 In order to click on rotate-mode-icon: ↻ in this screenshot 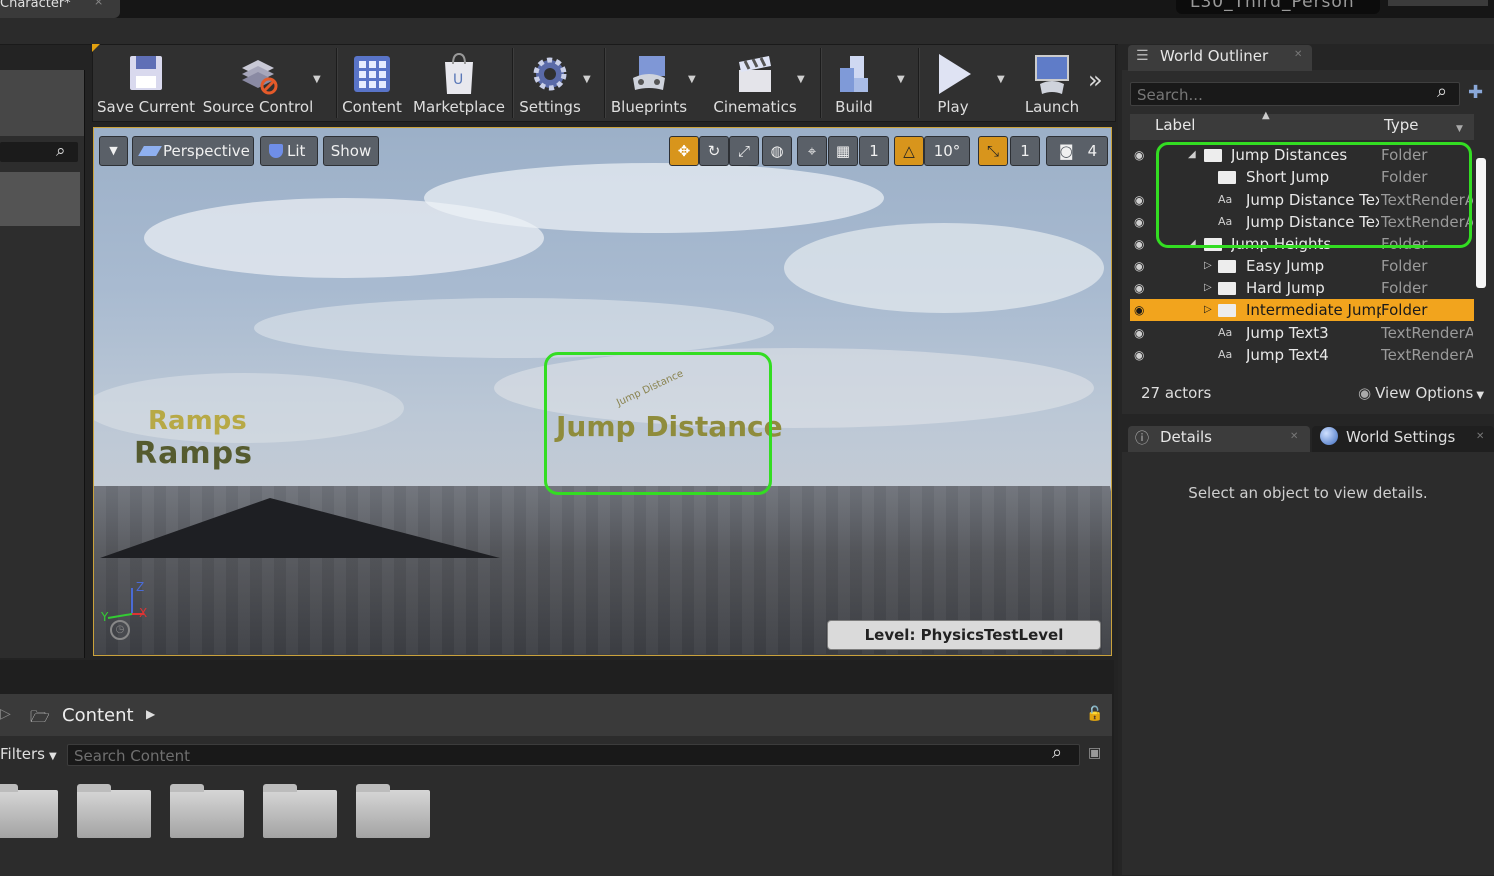, I will do `click(714, 151)`.